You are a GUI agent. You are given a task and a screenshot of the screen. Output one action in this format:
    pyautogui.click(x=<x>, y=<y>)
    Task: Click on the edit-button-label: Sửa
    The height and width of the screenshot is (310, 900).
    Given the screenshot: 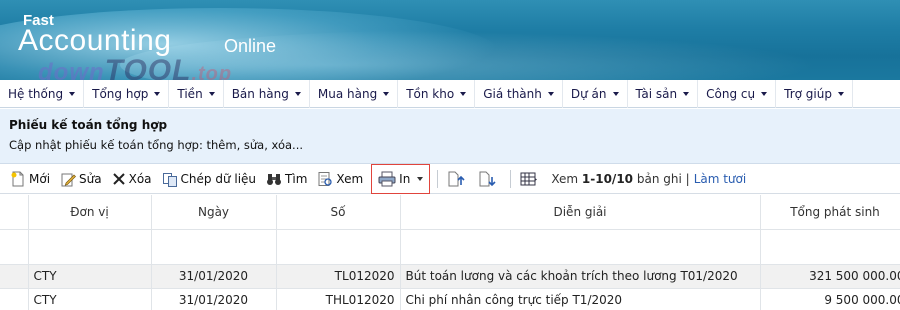 What is the action you would take?
    pyautogui.click(x=90, y=178)
    